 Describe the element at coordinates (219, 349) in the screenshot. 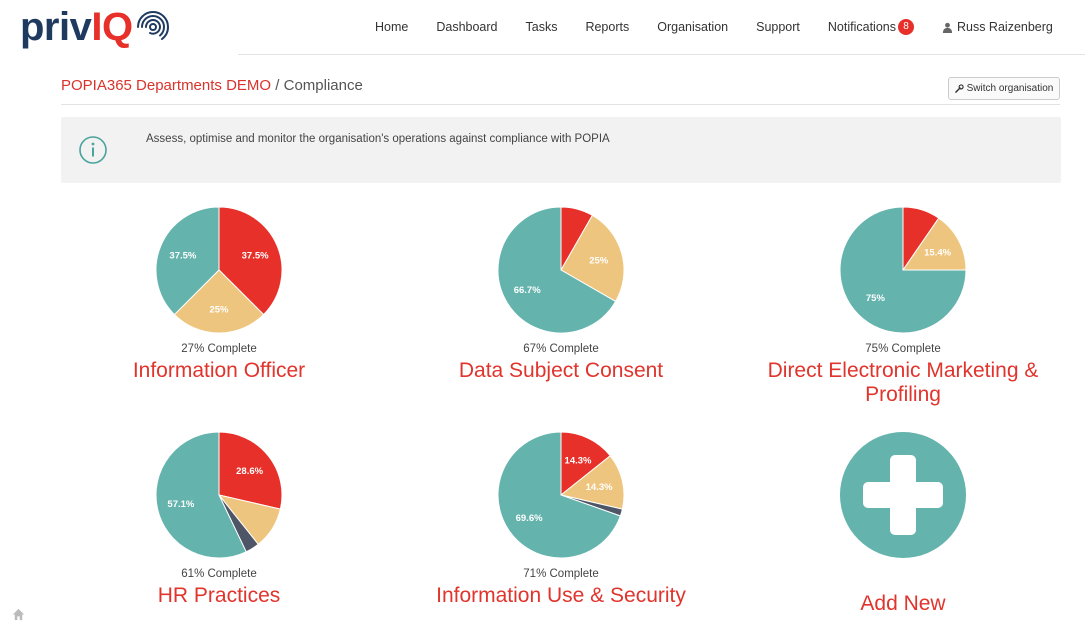

I see `completion-label: 27% Complete` at that location.